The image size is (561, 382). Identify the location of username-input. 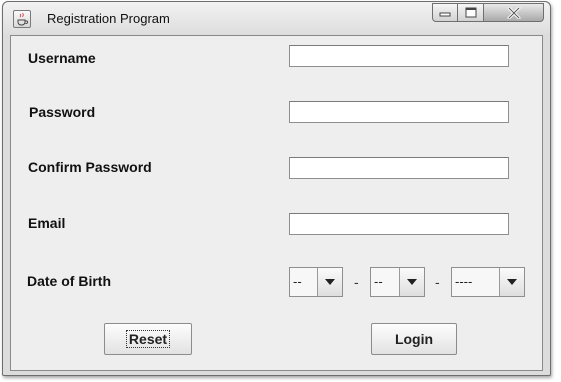
(399, 56).